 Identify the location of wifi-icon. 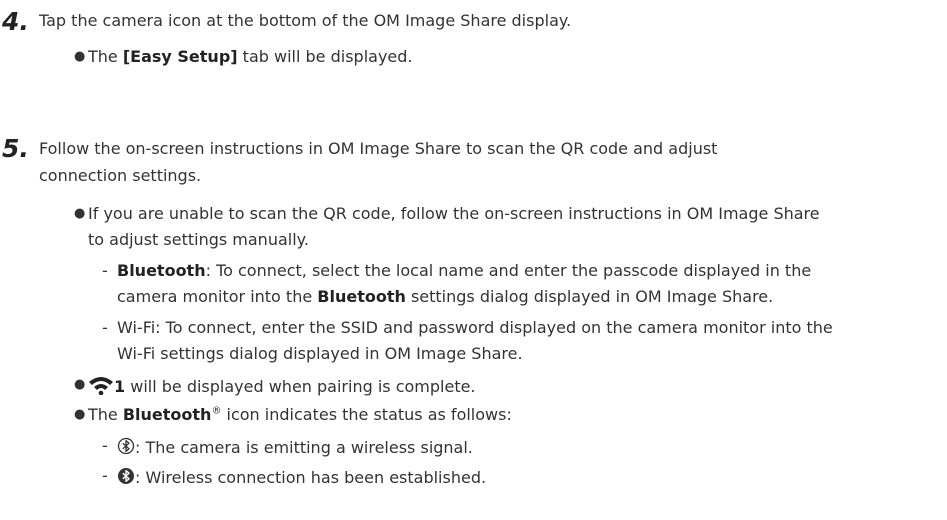
(101, 387).